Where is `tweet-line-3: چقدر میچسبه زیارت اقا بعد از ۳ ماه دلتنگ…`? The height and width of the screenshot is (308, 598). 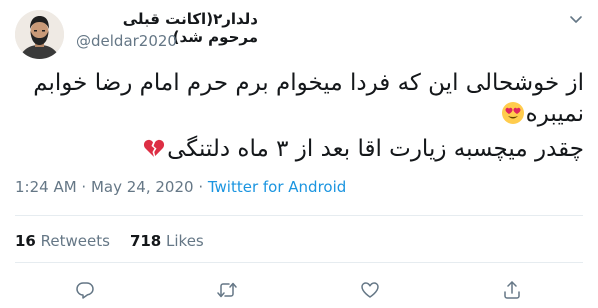
tweet-line-3: چقدر میچسبه زیارت اقا بعد از ۳ ماه دلتنگ… is located at coordinates (299, 151).